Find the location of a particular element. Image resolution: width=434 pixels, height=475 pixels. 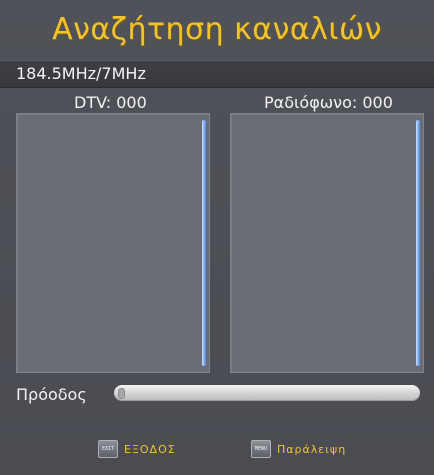

menu-key-icon: MENU is located at coordinates (261, 449).